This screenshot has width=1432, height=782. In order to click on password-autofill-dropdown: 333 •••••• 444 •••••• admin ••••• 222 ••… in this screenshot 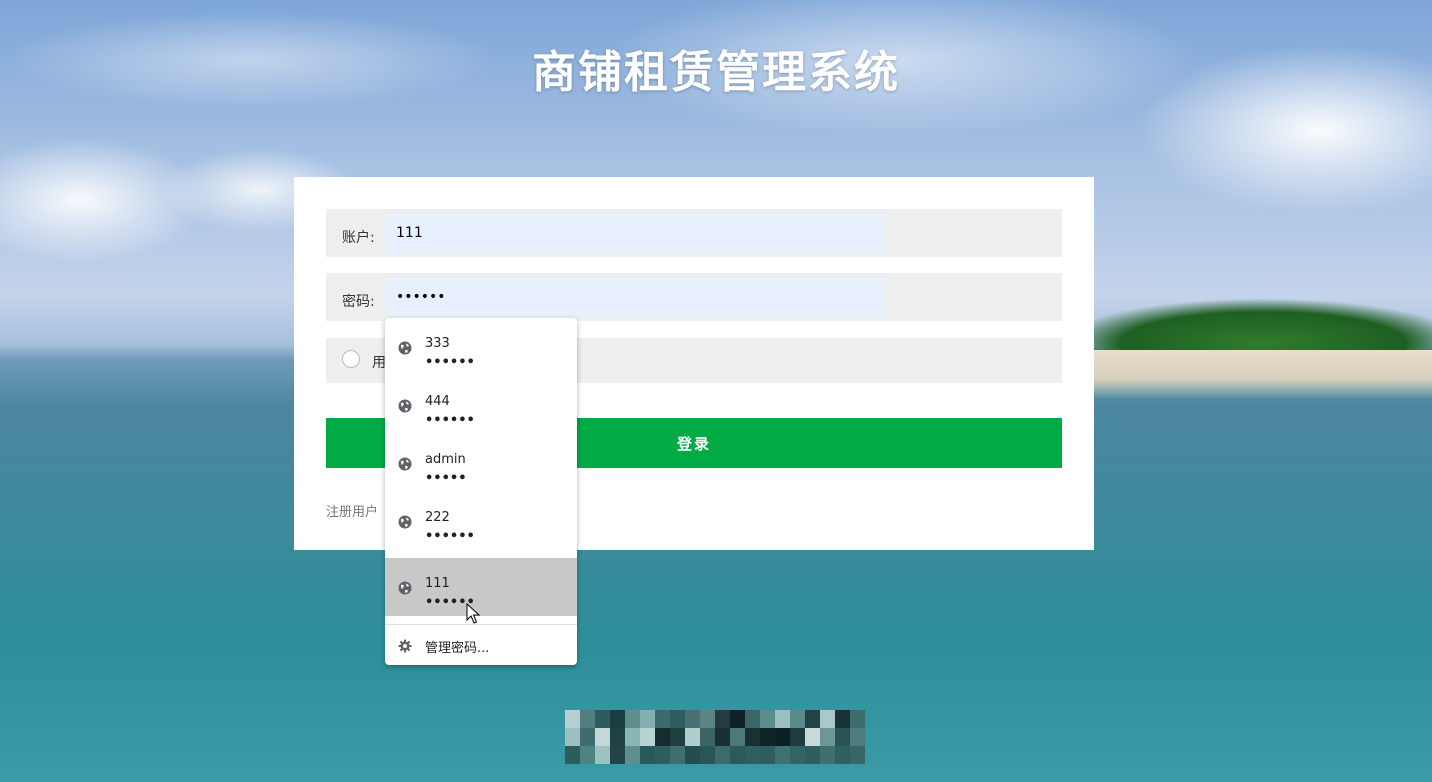, I will do `click(481, 491)`.